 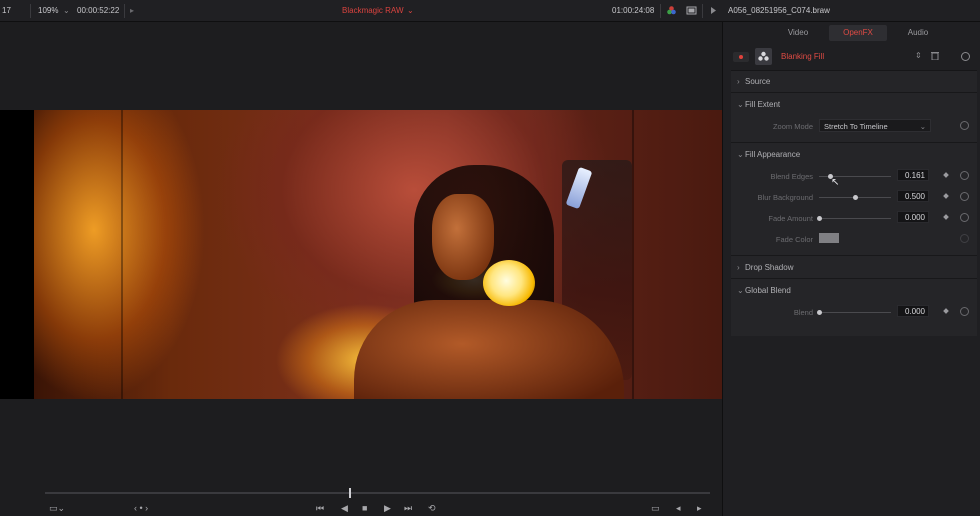 What do you see at coordinates (803, 312) in the screenshot?
I see `blend-label: Blend` at bounding box center [803, 312].